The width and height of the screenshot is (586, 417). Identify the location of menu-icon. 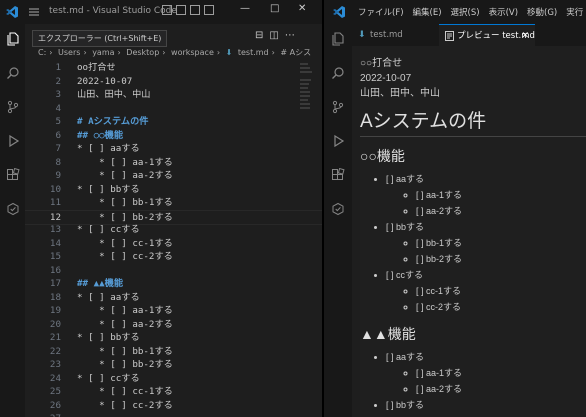
(34, 12).